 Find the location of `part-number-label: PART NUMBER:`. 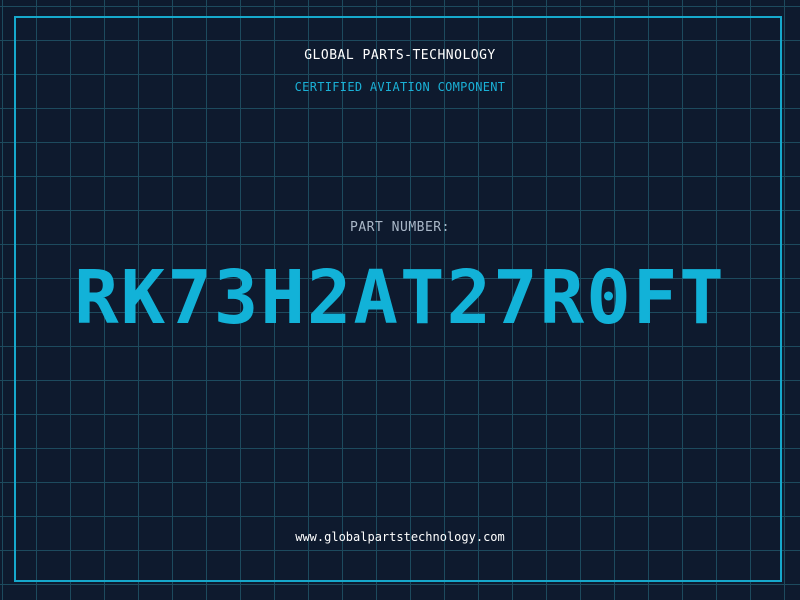

part-number-label: PART NUMBER: is located at coordinates (400, 227).